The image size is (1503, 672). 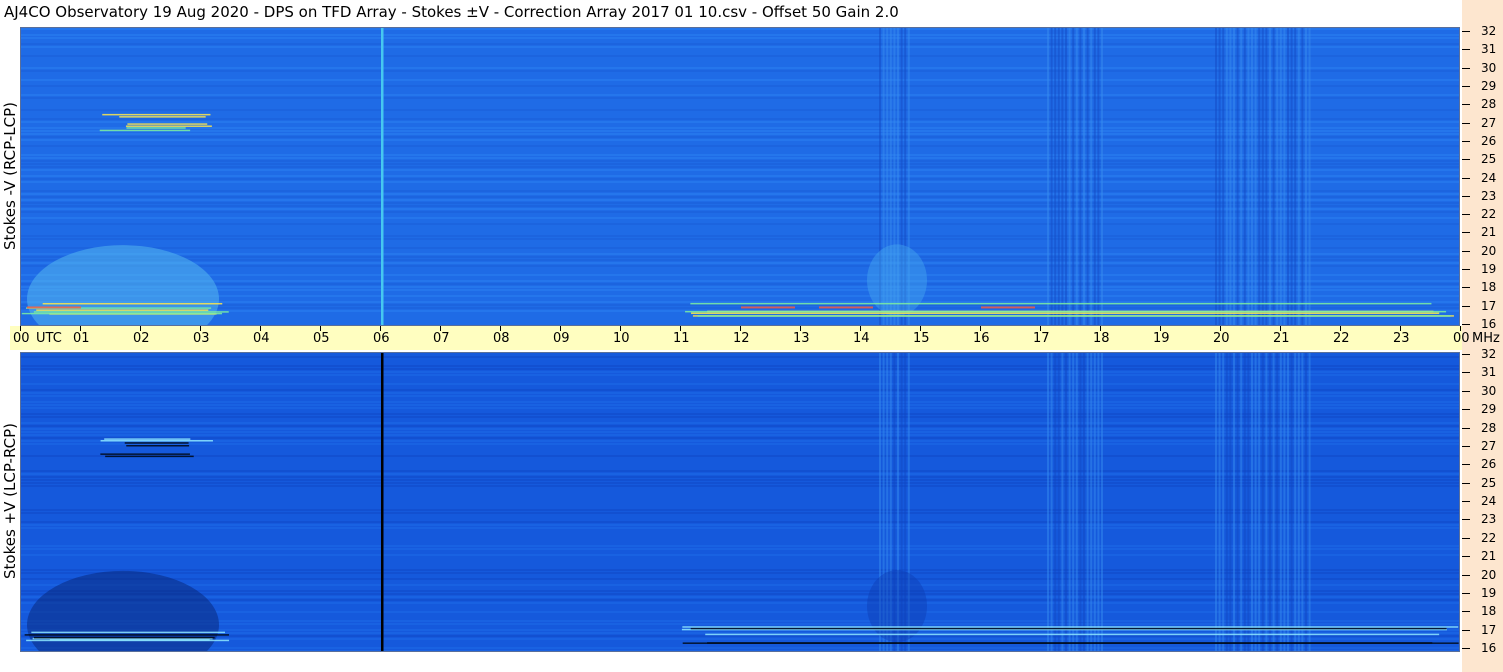 What do you see at coordinates (1489, 648) in the screenshot?
I see `frequency-tick-label: 16` at bounding box center [1489, 648].